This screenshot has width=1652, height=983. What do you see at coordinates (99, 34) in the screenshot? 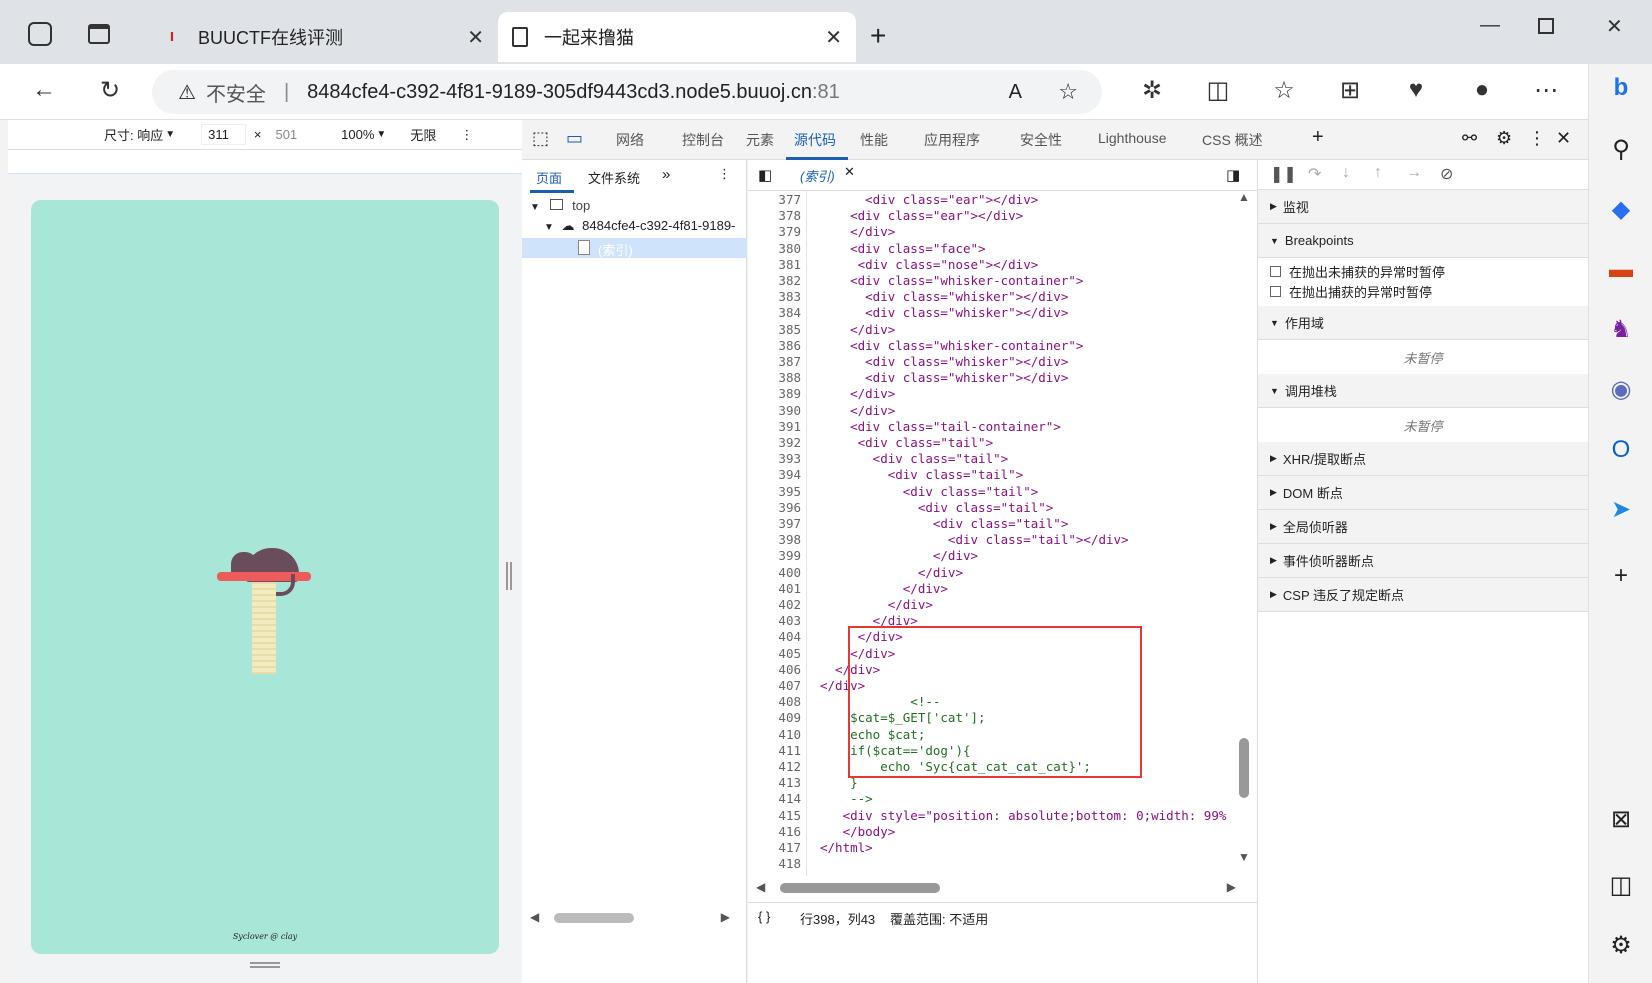
I see `vertical-tabs-icon` at bounding box center [99, 34].